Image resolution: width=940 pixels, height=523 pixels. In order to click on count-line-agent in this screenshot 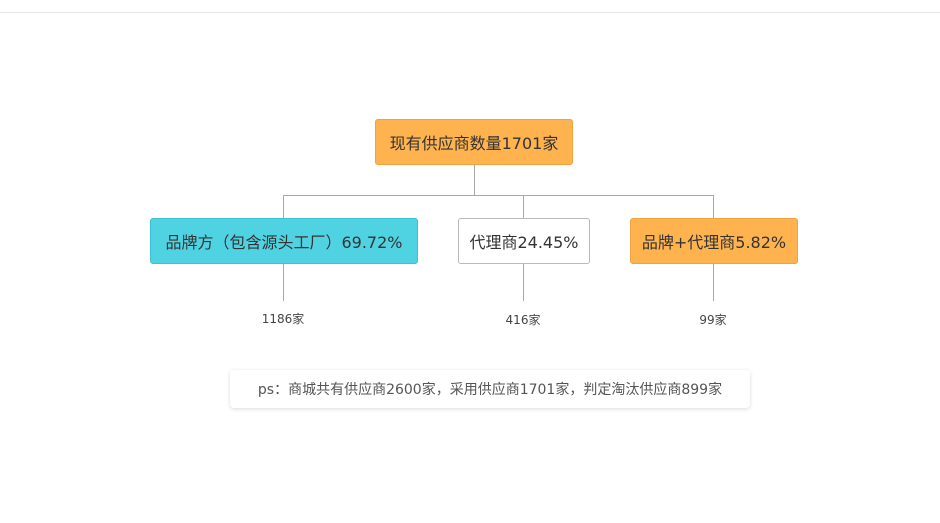, I will do `click(523, 282)`.